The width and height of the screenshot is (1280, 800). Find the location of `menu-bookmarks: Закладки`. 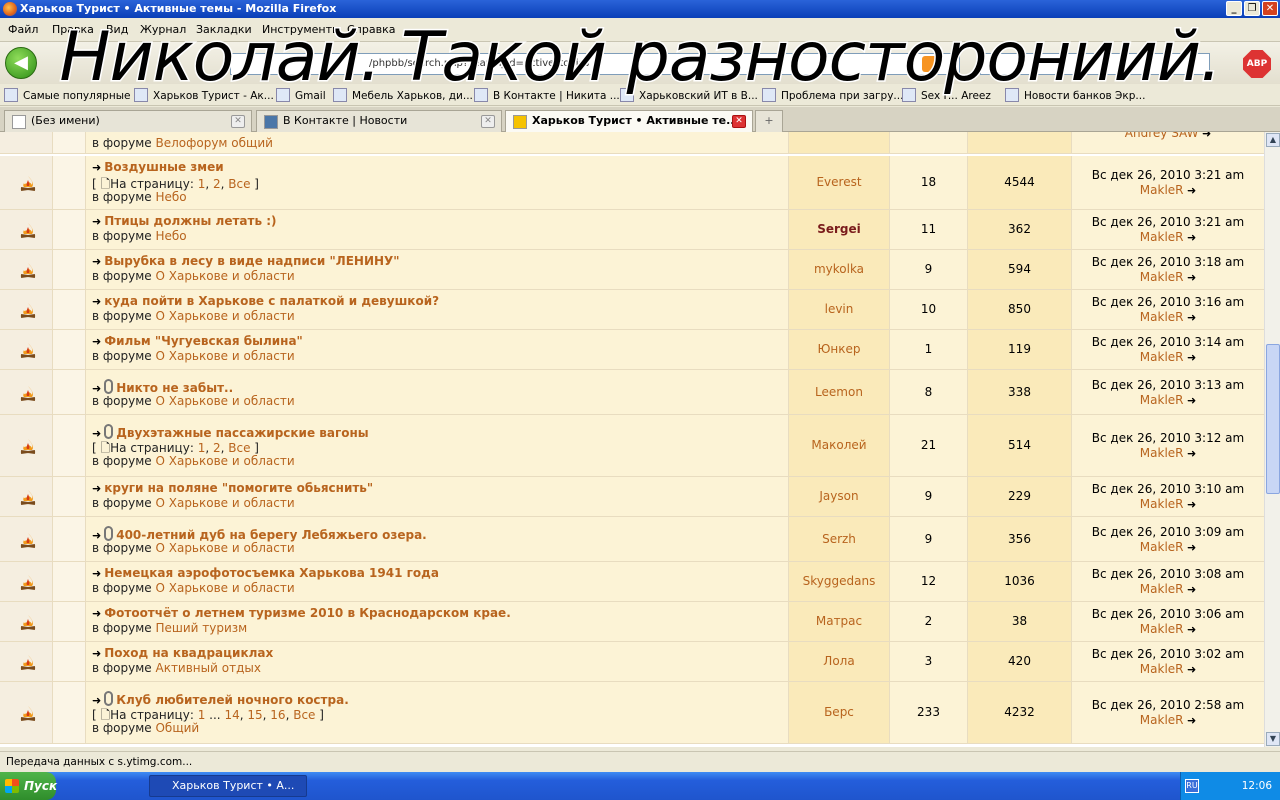

menu-bookmarks: Закладки is located at coordinates (224, 29).